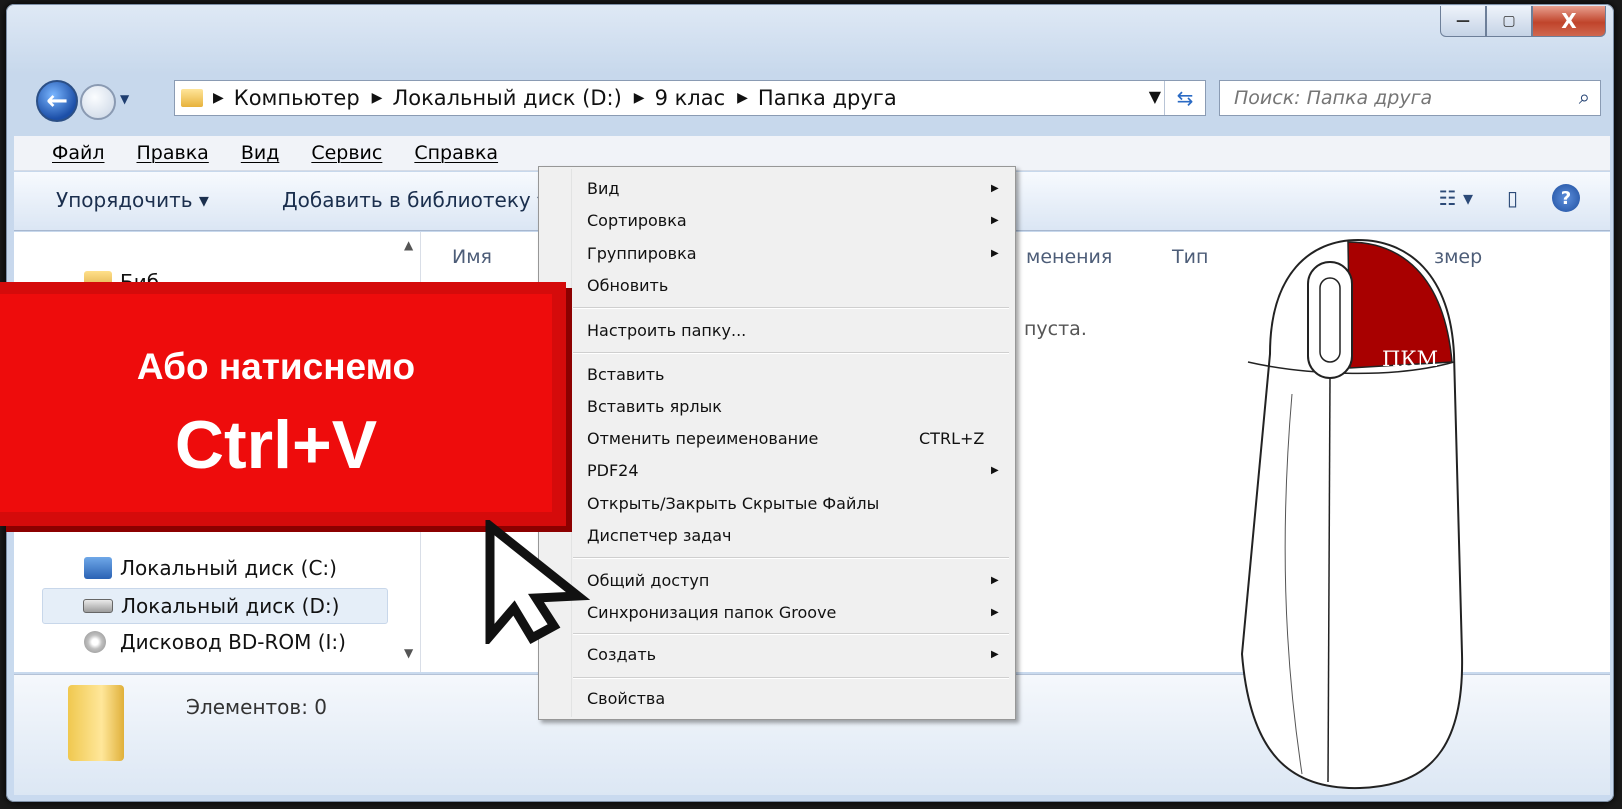  What do you see at coordinates (346, 153) in the screenshot?
I see `menu-tools: Сервис` at bounding box center [346, 153].